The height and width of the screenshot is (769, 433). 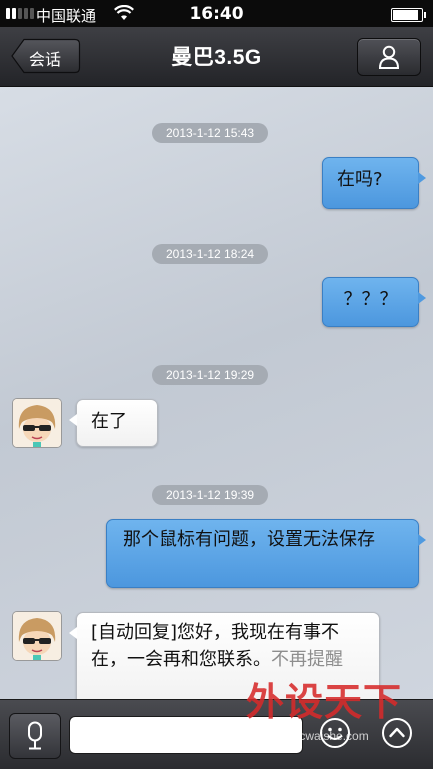 What do you see at coordinates (307, 659) in the screenshot?
I see `mute-reminder-link: 不再提醒` at bounding box center [307, 659].